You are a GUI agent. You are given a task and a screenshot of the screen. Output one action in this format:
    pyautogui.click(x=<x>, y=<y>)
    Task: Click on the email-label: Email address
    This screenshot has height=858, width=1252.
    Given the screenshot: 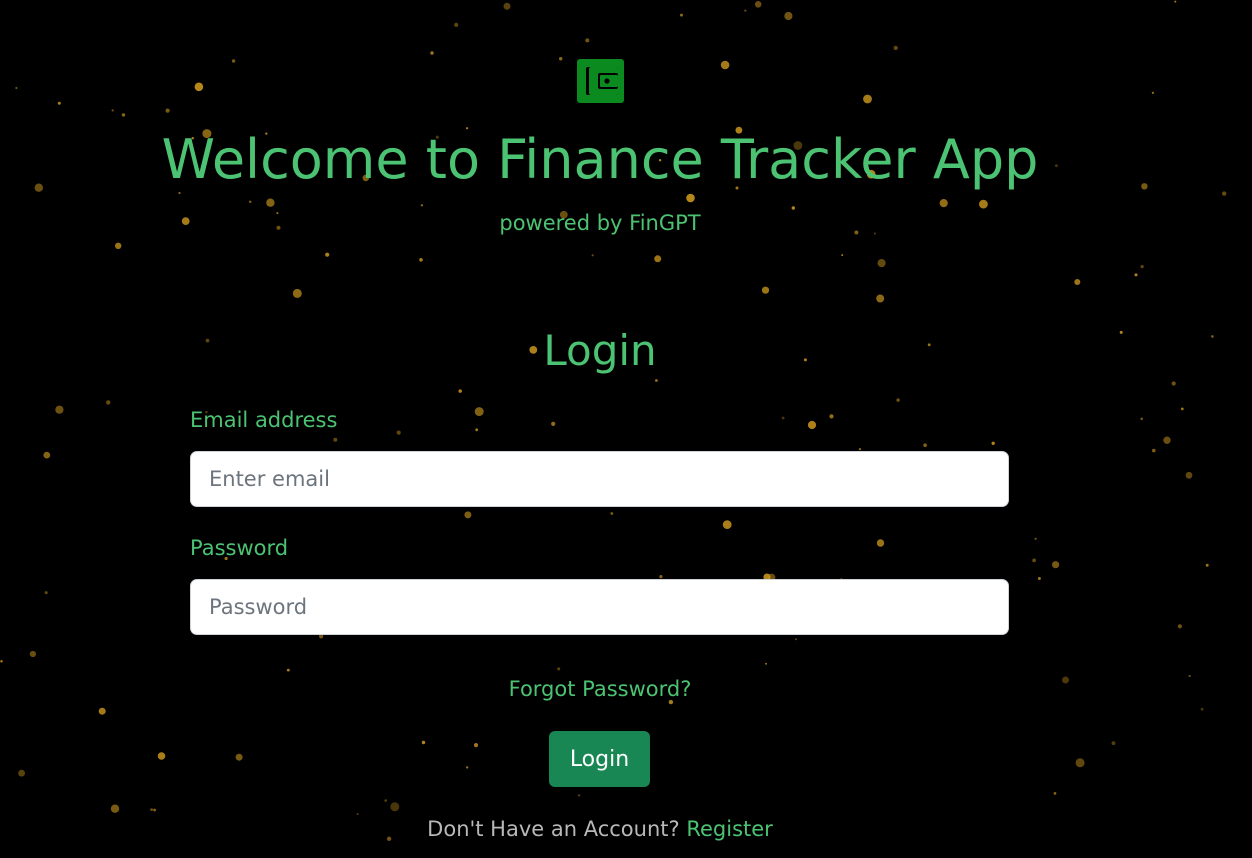 What is the action you would take?
    pyautogui.click(x=264, y=420)
    